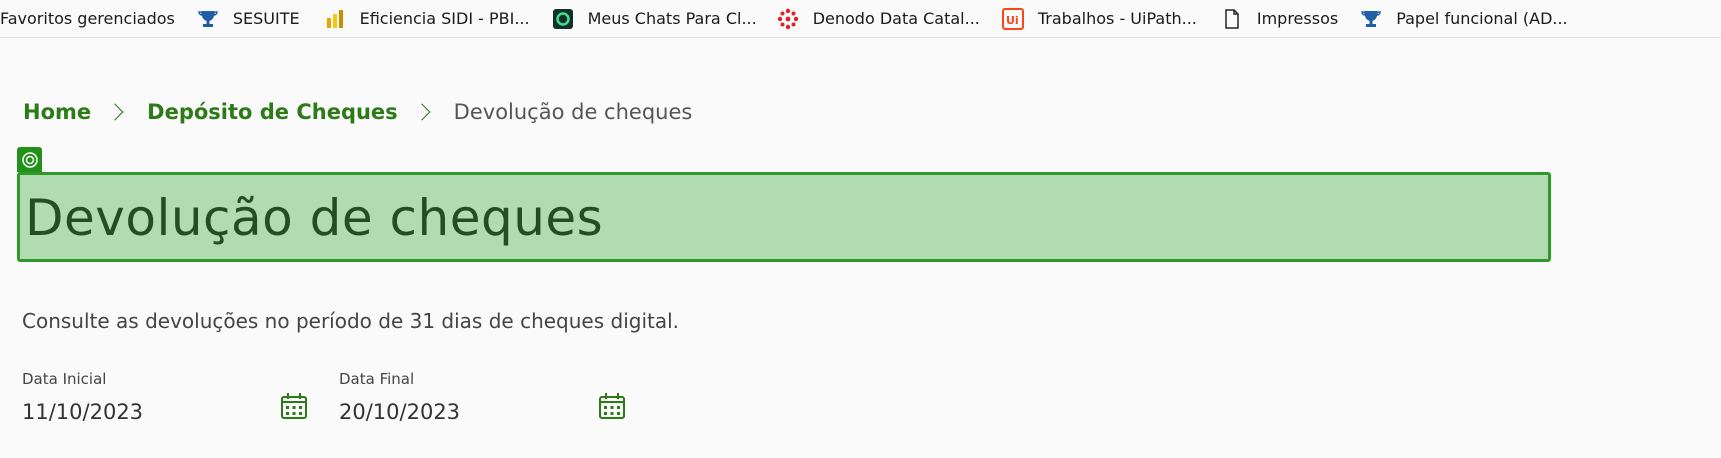 The width and height of the screenshot is (1721, 458). Describe the element at coordinates (1297, 18) in the screenshot. I see `bookmark-label: Impressos` at that location.